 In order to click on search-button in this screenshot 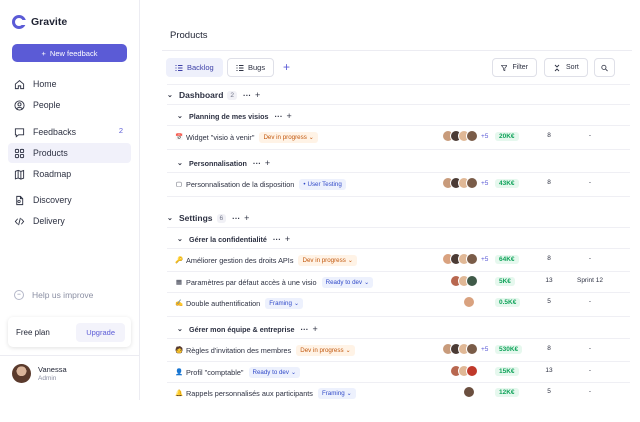, I will do `click(604, 67)`.